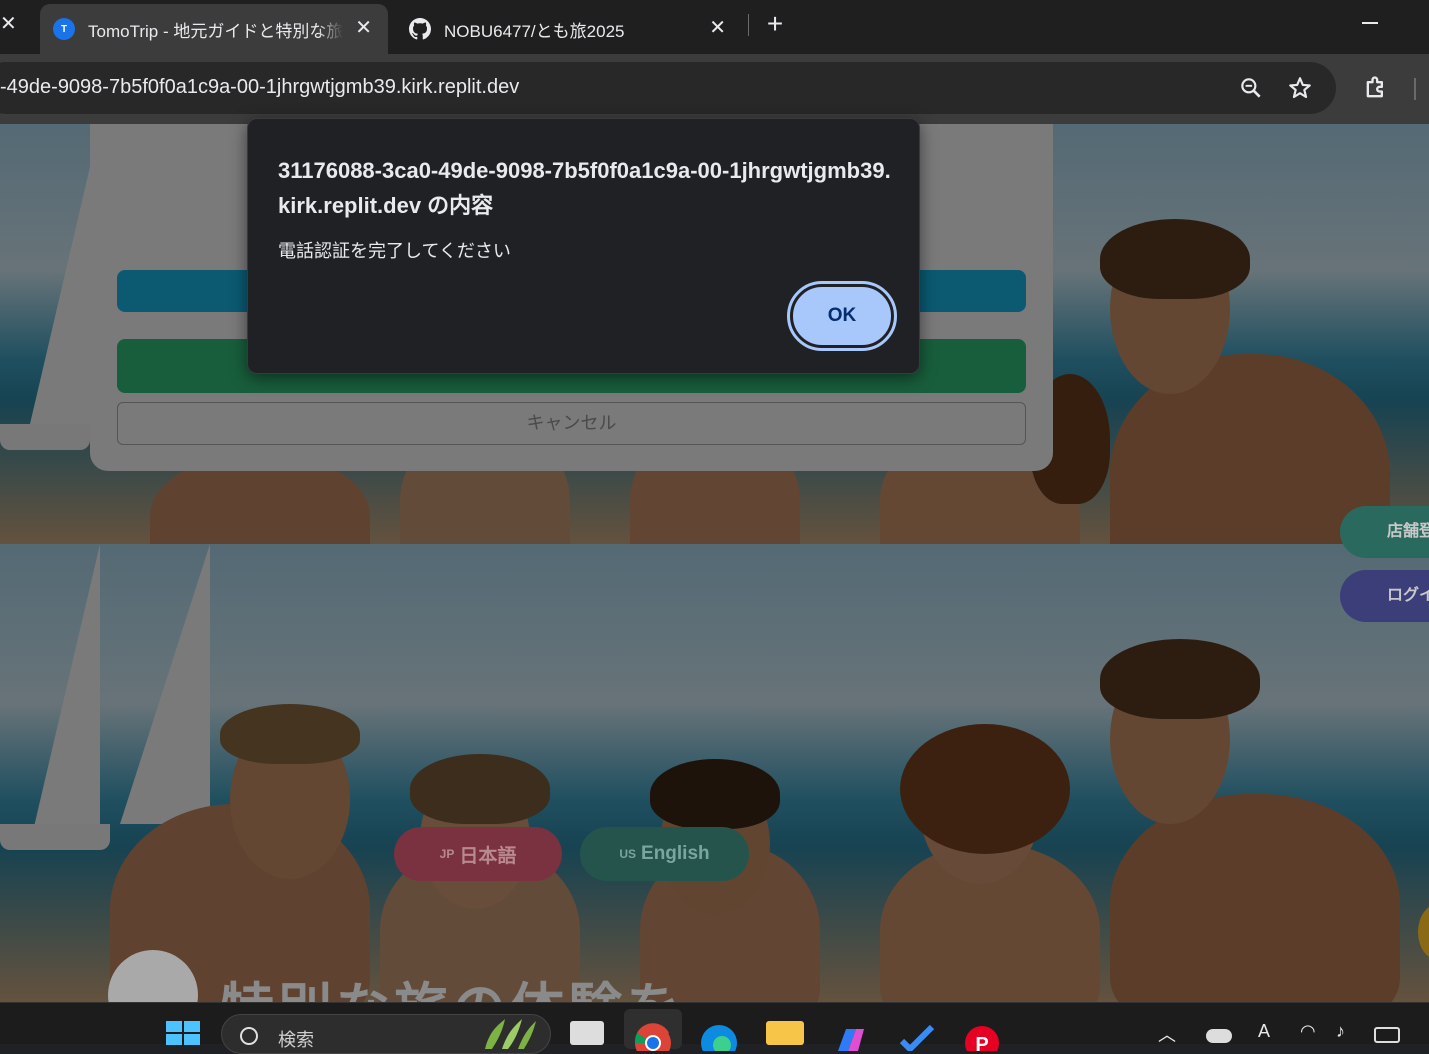 The width and height of the screenshot is (1429, 1054). I want to click on windows-start-icon, so click(183, 1033).